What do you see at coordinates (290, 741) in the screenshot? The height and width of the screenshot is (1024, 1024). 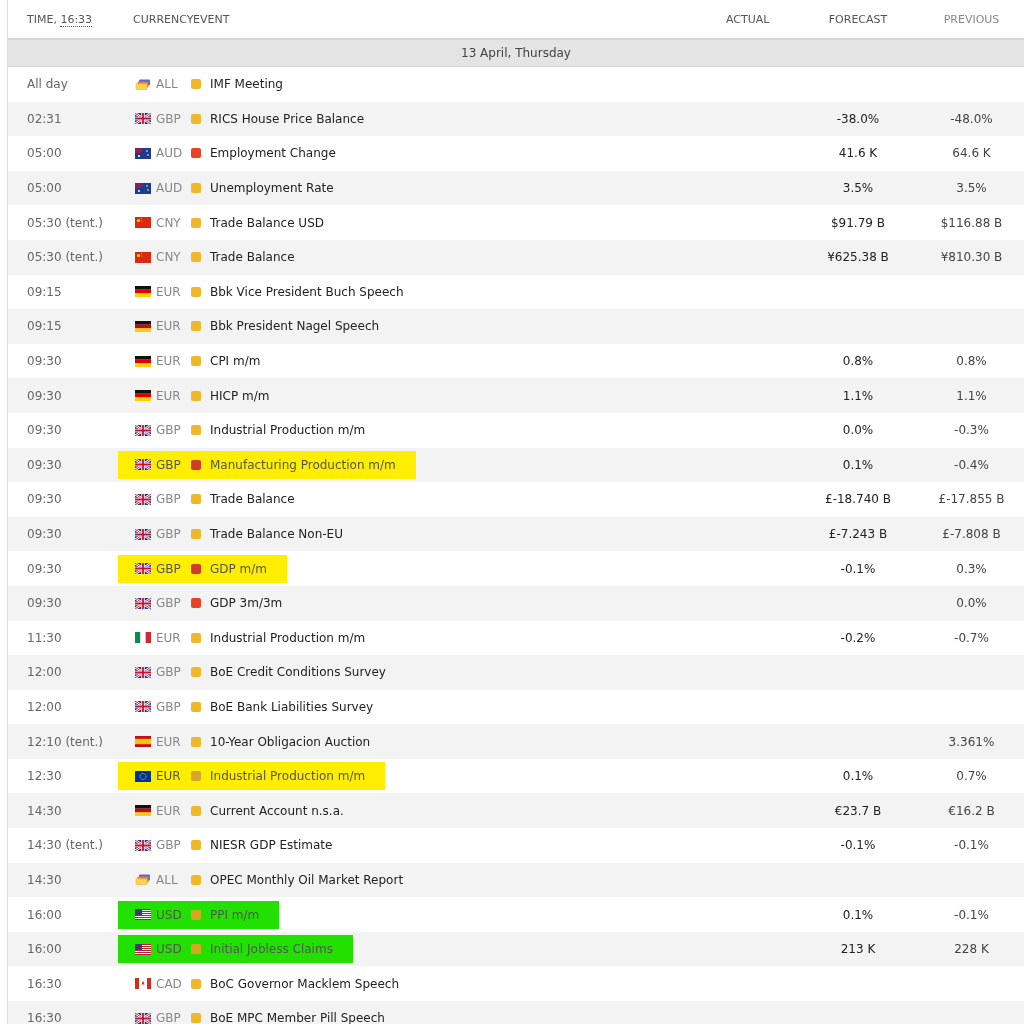 I see `event-link: 10-Year Obligacion Auction` at bounding box center [290, 741].